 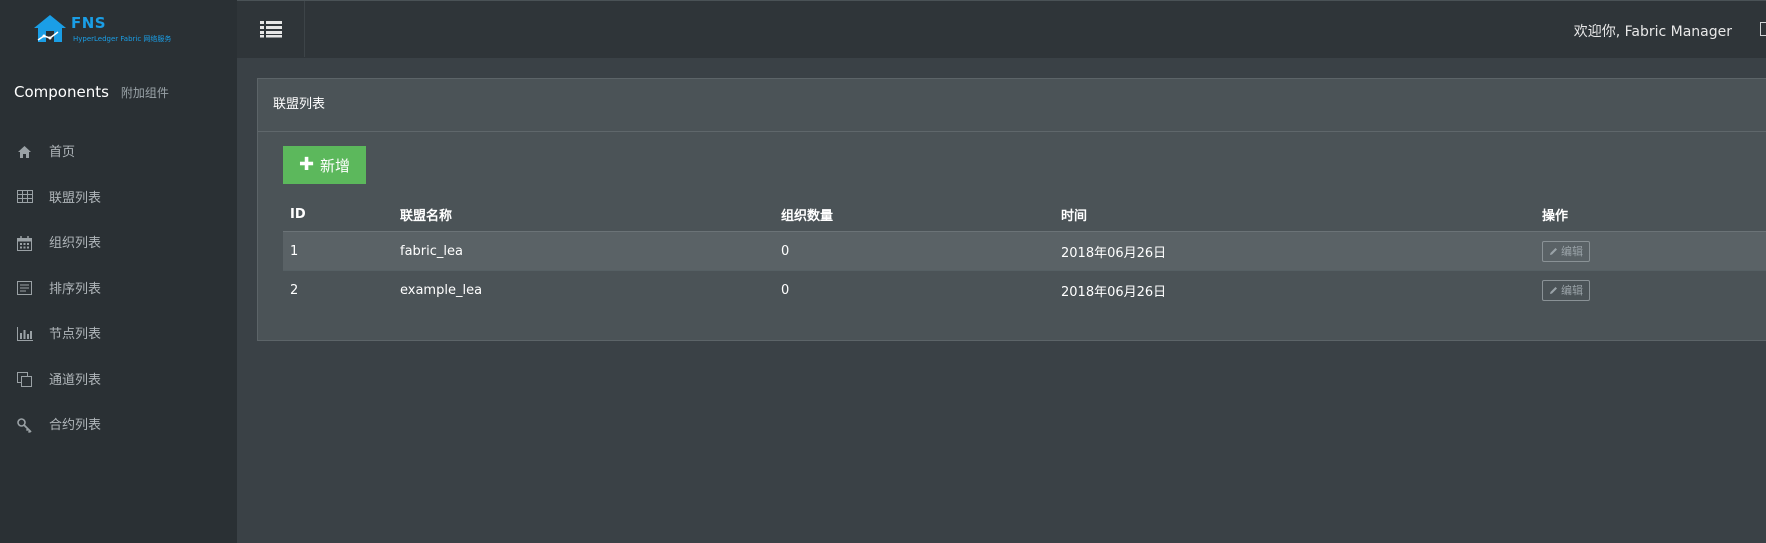 I want to click on top-header: 欢迎你, Fabric Manager, so click(x=1001, y=29).